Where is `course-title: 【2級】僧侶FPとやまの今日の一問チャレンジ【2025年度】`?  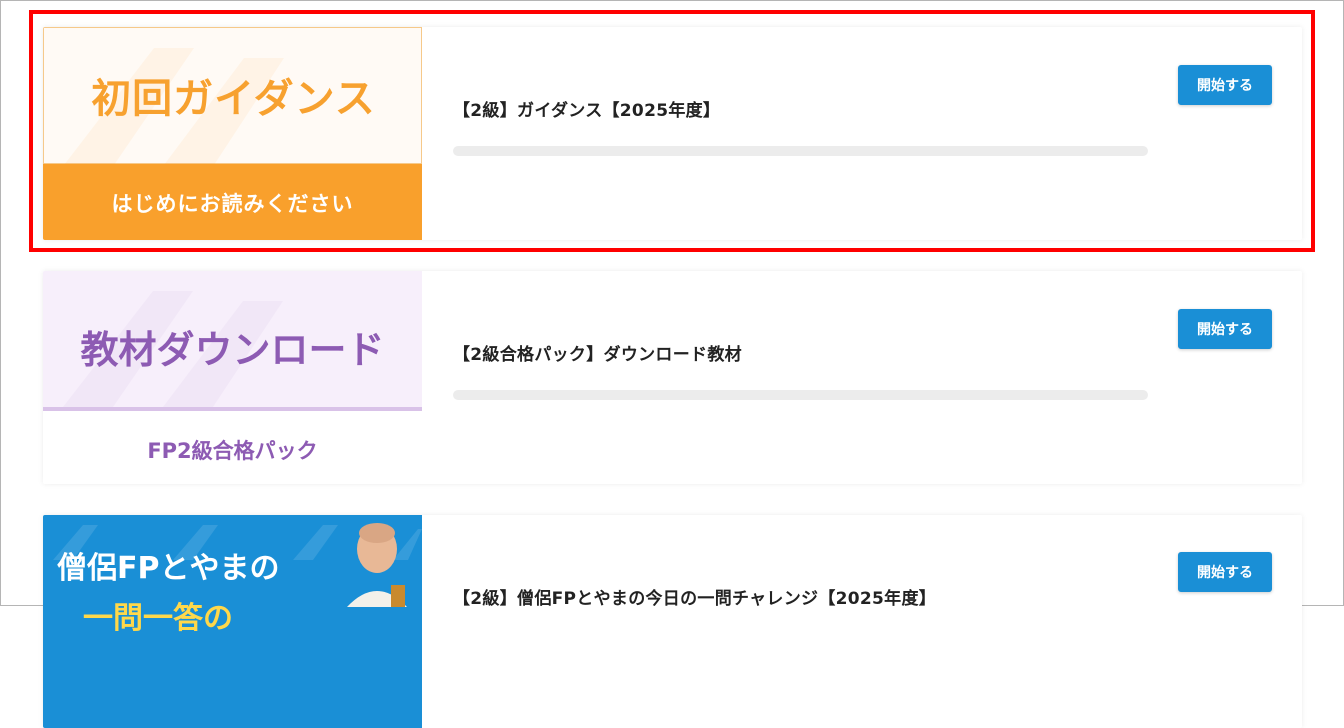 course-title: 【2級】僧侶FPとやまの今日の一問チャレンジ【2025年度】 is located at coordinates (694, 596).